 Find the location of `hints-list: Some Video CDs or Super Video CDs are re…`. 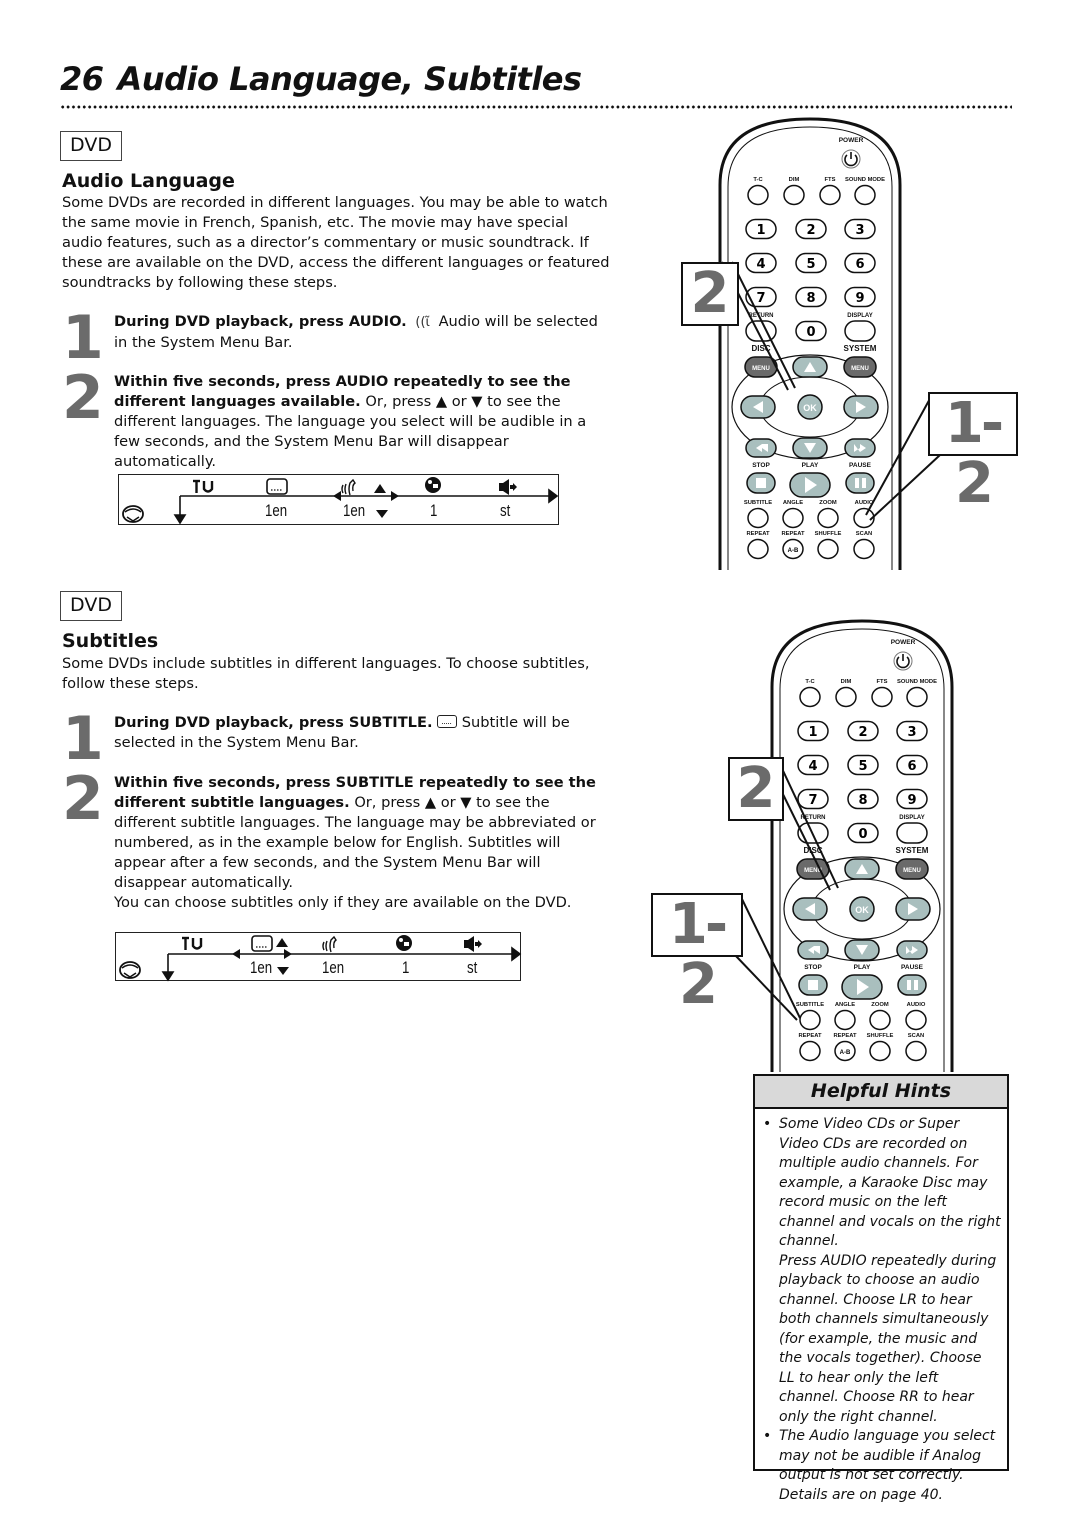

hints-list: Some Video CDs or Super Video CDs are re… is located at coordinates (881, 1307).